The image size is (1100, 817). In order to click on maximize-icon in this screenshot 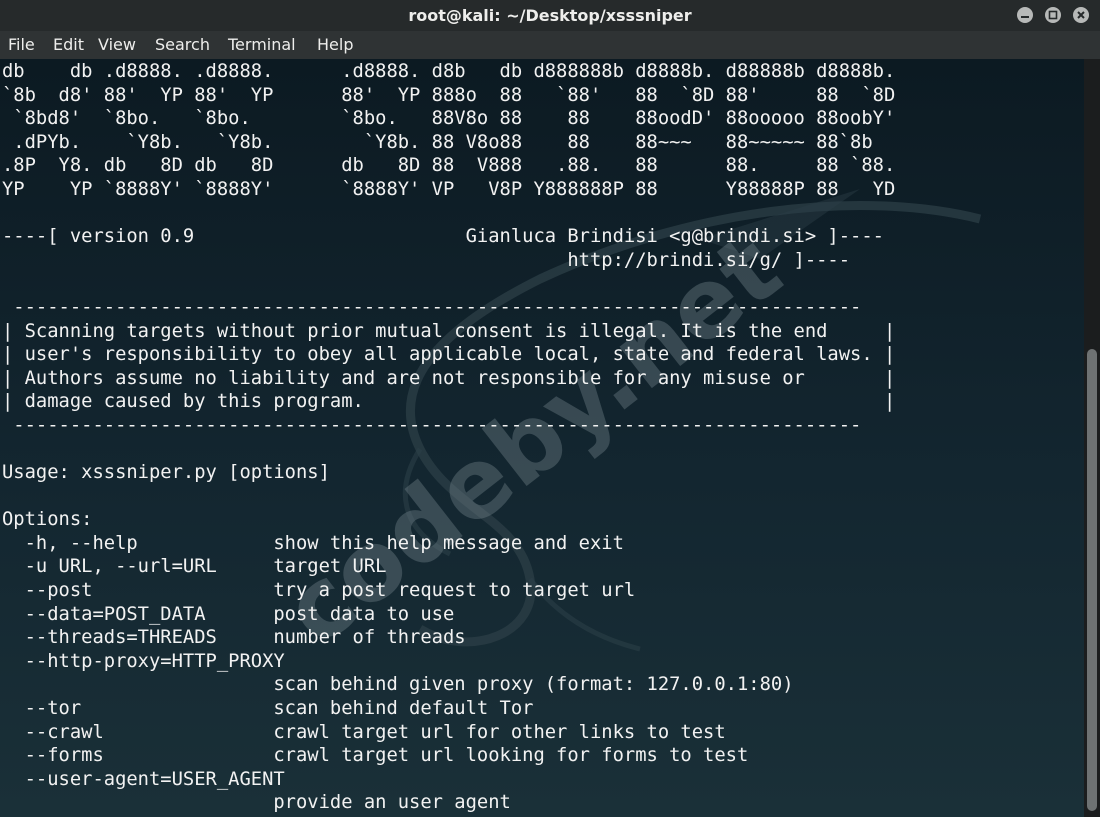, I will do `click(1053, 15)`.